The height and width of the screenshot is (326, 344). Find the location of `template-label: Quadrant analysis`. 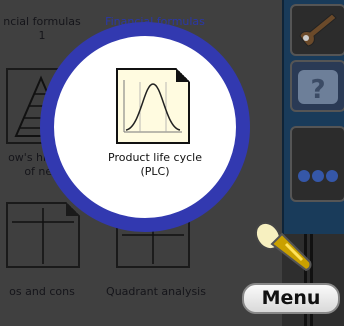

template-label: Quadrant analysis is located at coordinates (156, 292).